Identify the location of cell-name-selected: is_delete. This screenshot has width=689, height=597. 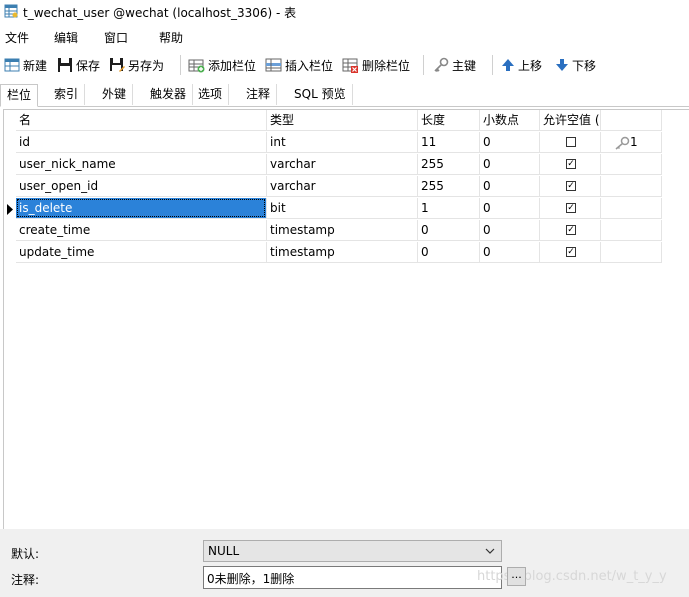
(141, 208).